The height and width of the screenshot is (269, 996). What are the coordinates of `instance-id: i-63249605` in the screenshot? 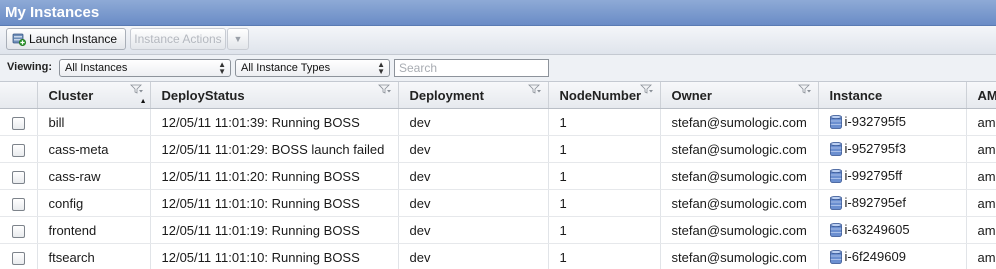 It's located at (877, 229).